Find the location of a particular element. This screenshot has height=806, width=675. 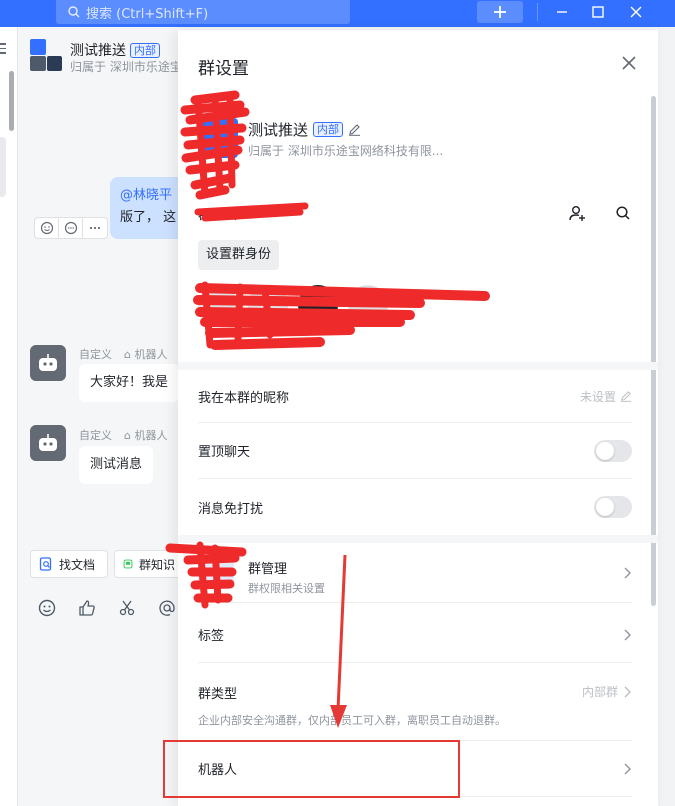

titlebar-divider is located at coordinates (537, 12).